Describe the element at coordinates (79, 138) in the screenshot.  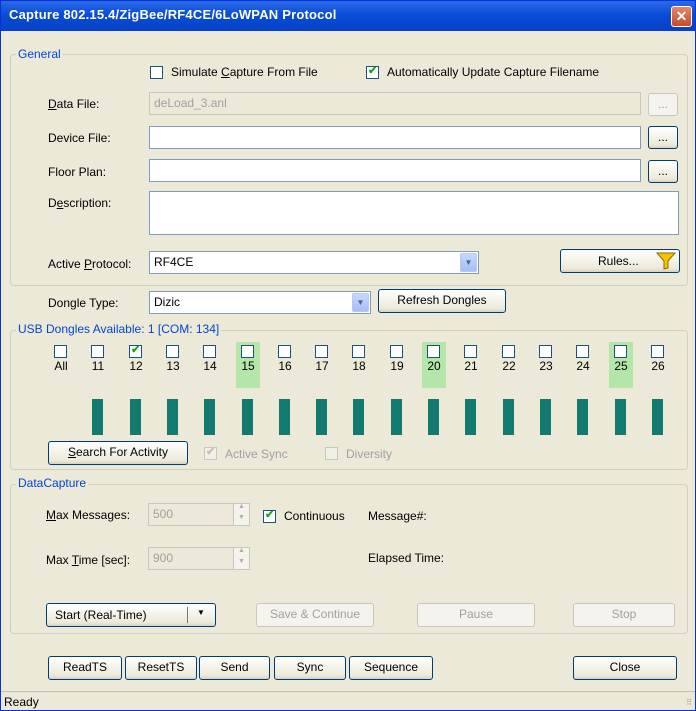
I see `device-file-label: Device File:` at that location.